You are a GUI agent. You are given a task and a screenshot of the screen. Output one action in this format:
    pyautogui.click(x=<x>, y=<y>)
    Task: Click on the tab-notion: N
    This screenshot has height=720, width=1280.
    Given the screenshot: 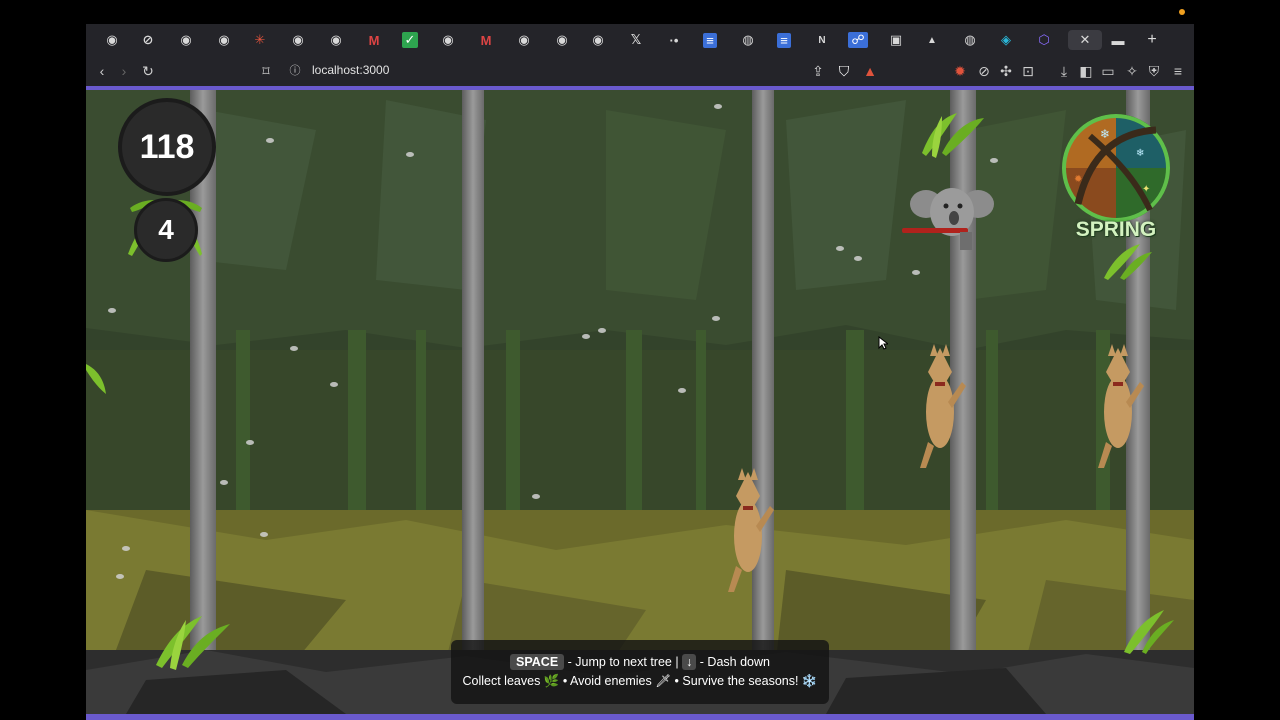 What is the action you would take?
    pyautogui.click(x=822, y=40)
    